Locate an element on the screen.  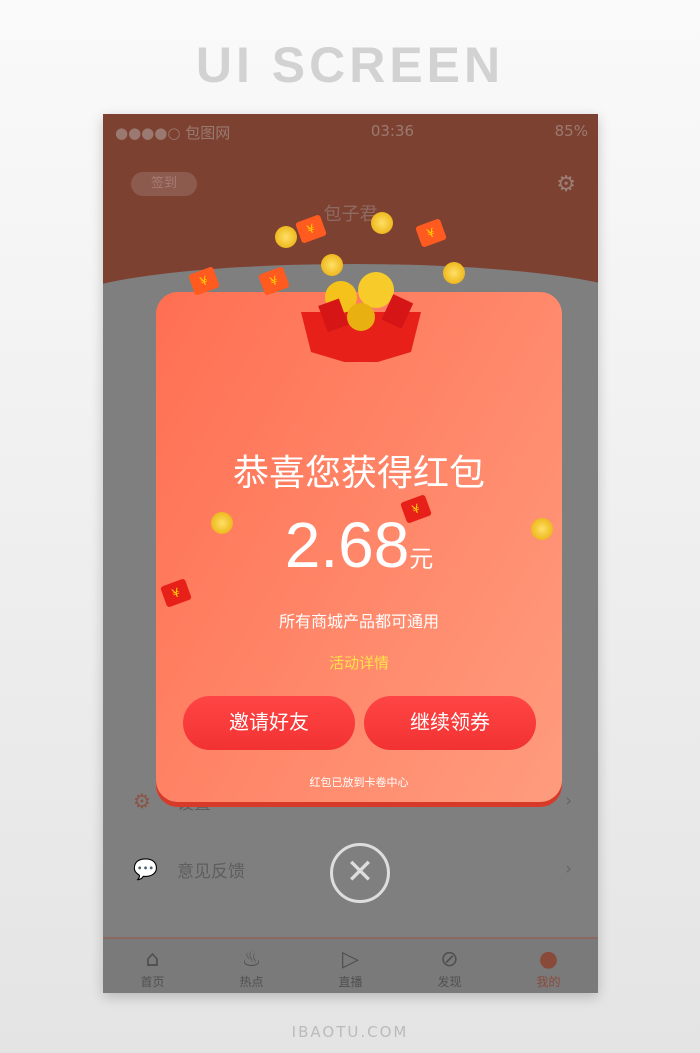
home-icon: ⌂ is located at coordinates (152, 959).